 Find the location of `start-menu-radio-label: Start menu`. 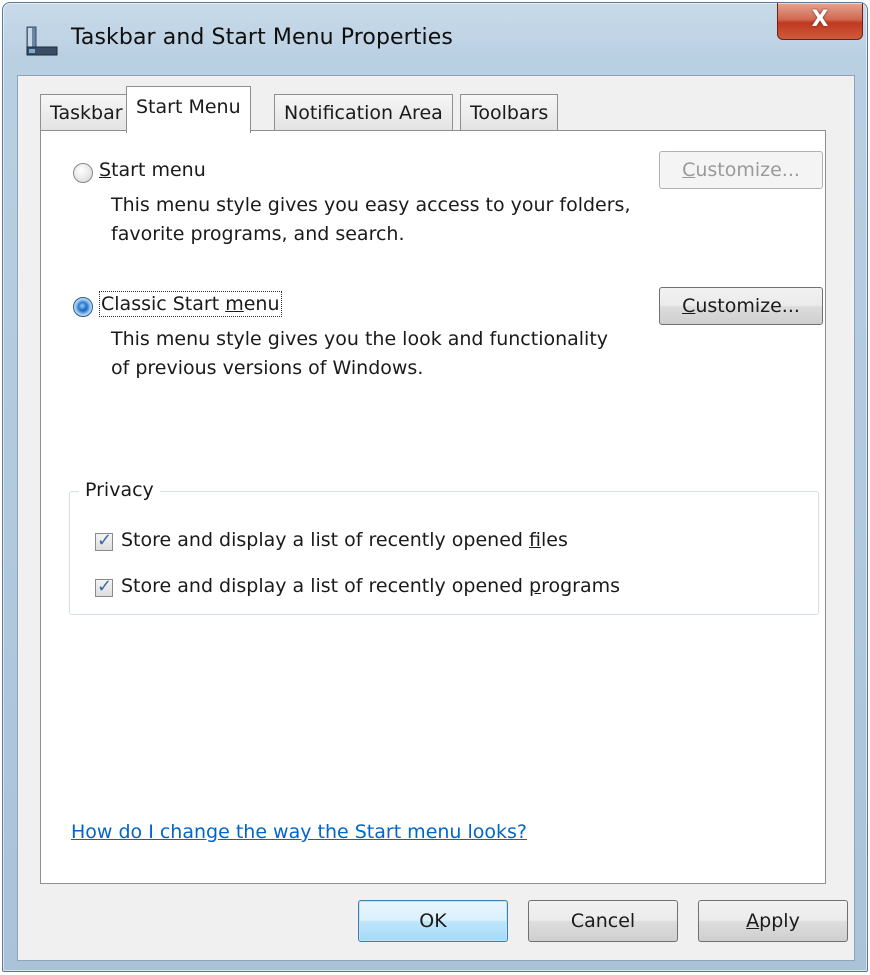

start-menu-radio-label: Start menu is located at coordinates (152, 170).